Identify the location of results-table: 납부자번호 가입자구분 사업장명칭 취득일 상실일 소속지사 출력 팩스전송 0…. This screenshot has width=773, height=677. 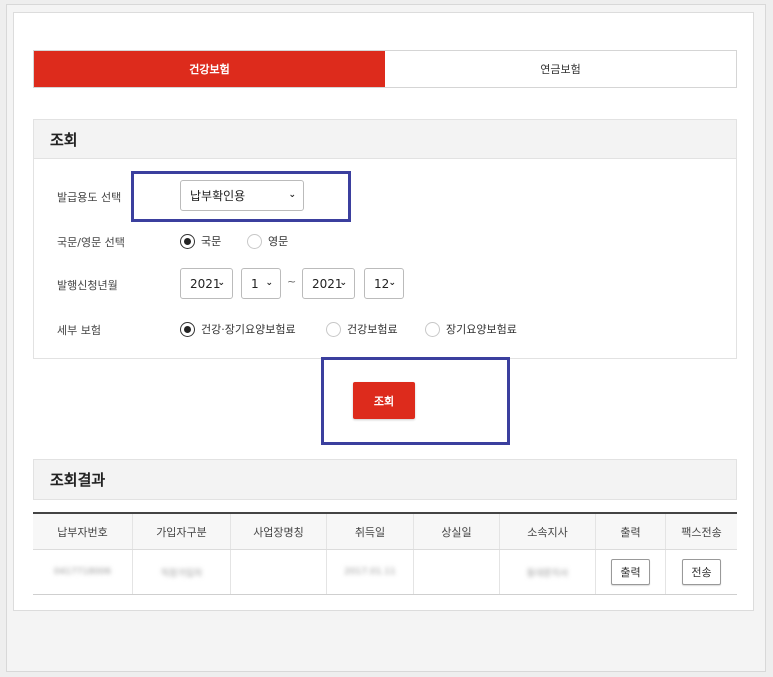
(385, 553).